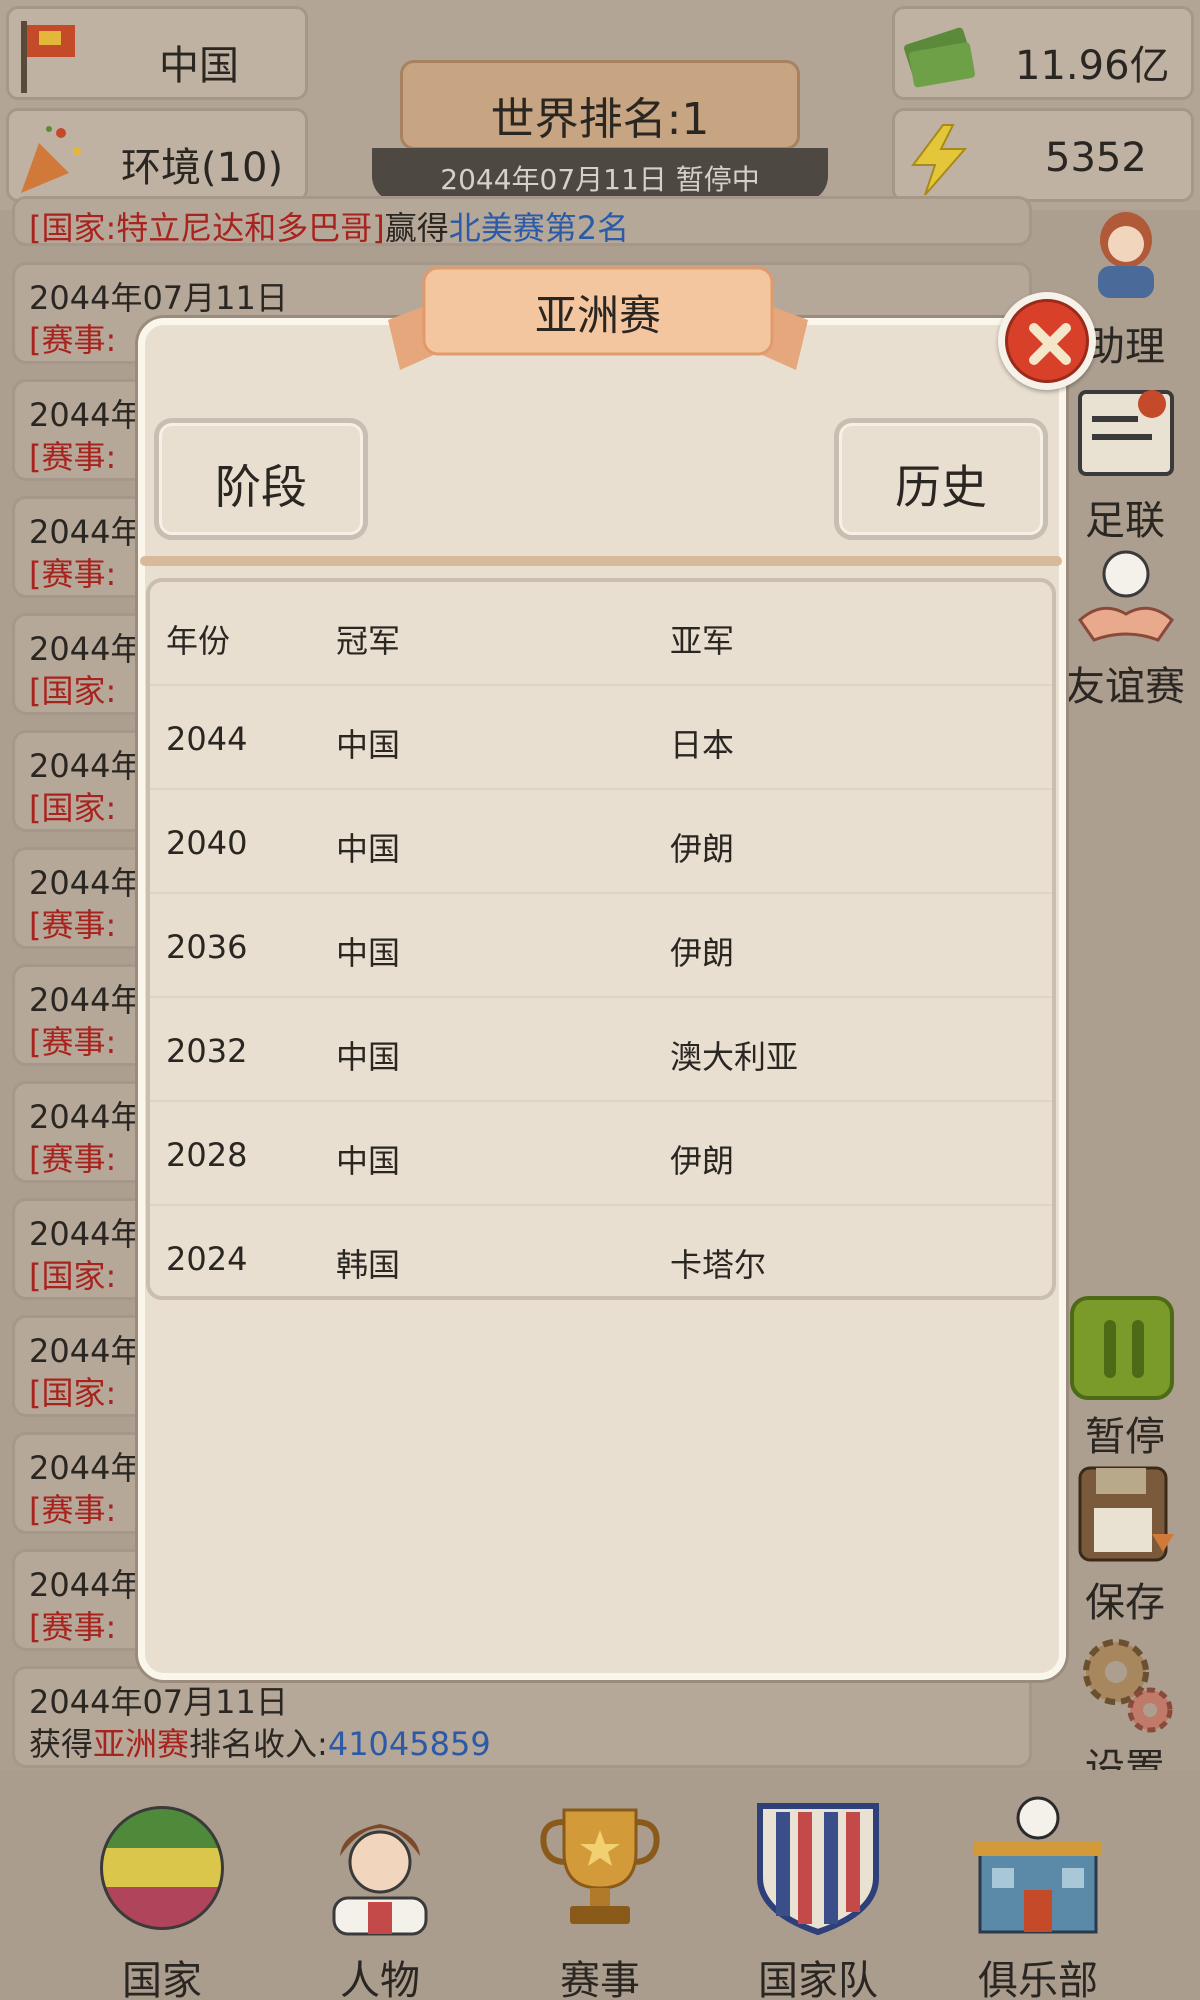  I want to click on side-friendly-match: 友谊赛, so click(1125, 629).